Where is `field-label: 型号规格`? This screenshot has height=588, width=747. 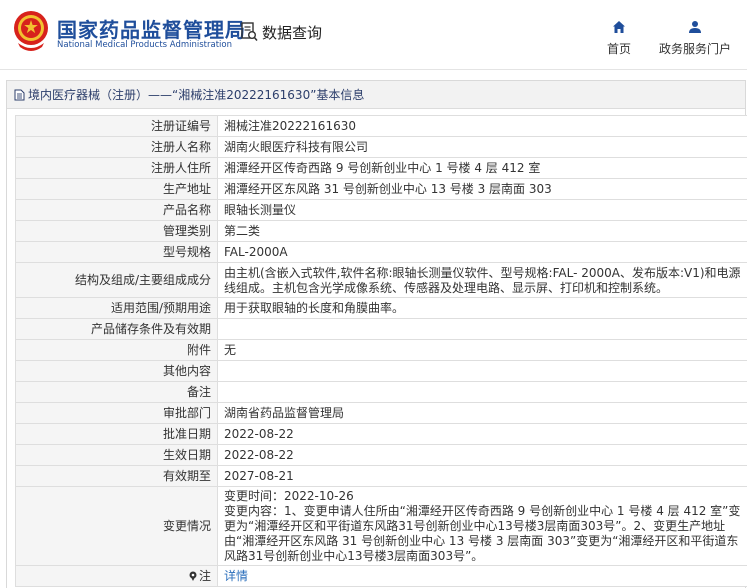
field-label: 型号规格 is located at coordinates (116, 252).